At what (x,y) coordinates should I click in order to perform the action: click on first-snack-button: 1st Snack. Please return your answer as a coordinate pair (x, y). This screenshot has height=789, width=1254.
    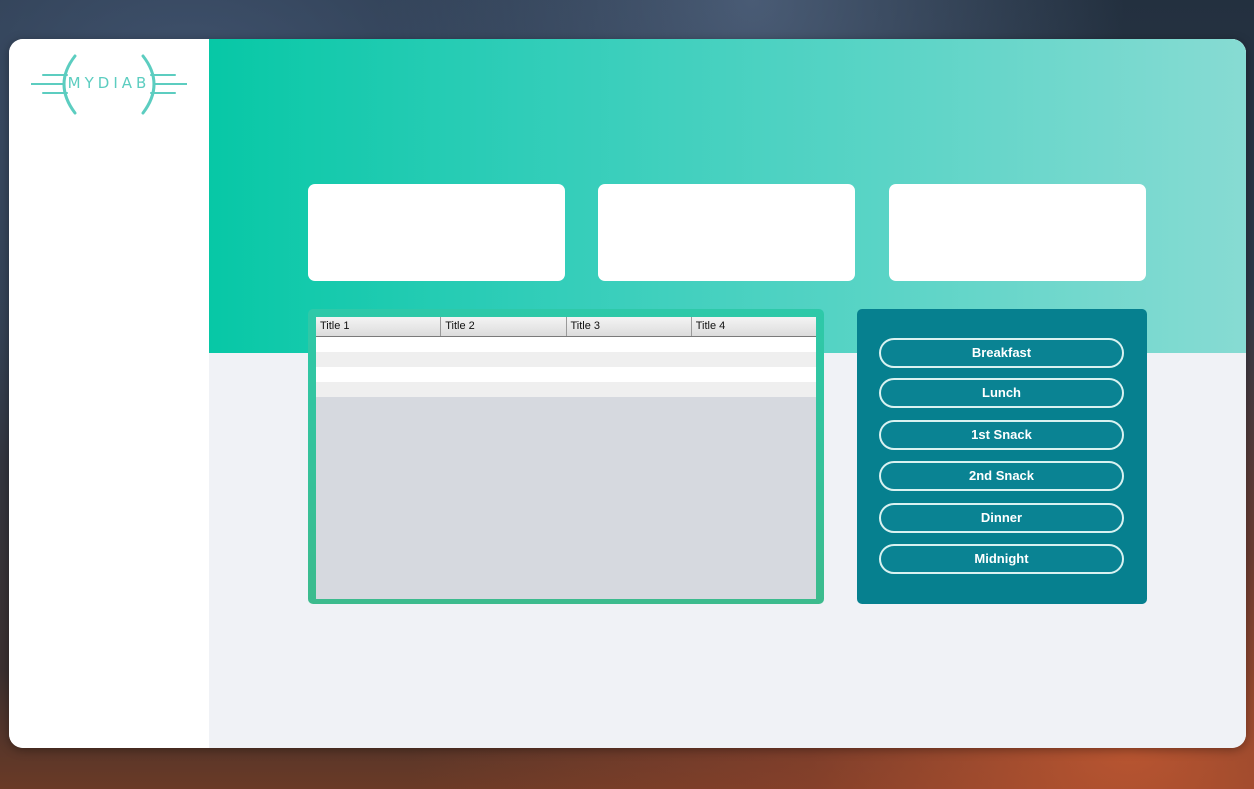
    Looking at the image, I should click on (1001, 435).